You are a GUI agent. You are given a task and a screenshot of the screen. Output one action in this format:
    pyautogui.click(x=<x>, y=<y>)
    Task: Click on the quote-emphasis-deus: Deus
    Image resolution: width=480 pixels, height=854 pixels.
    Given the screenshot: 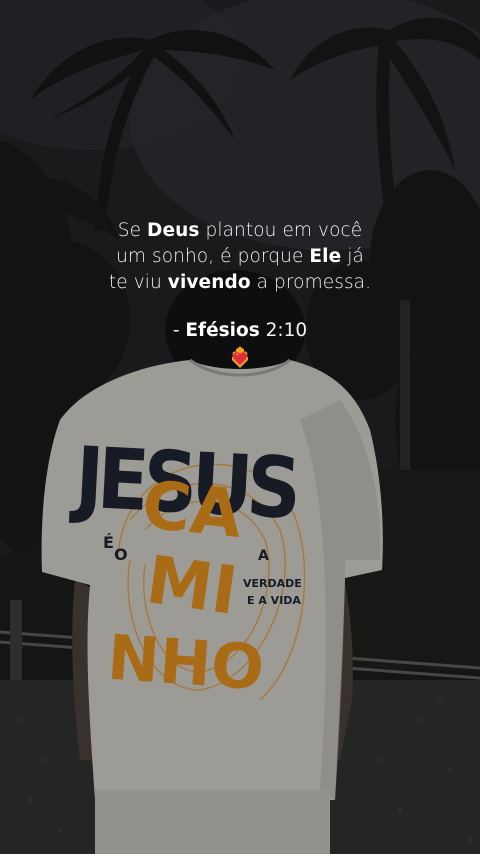 What is the action you would take?
    pyautogui.click(x=173, y=230)
    